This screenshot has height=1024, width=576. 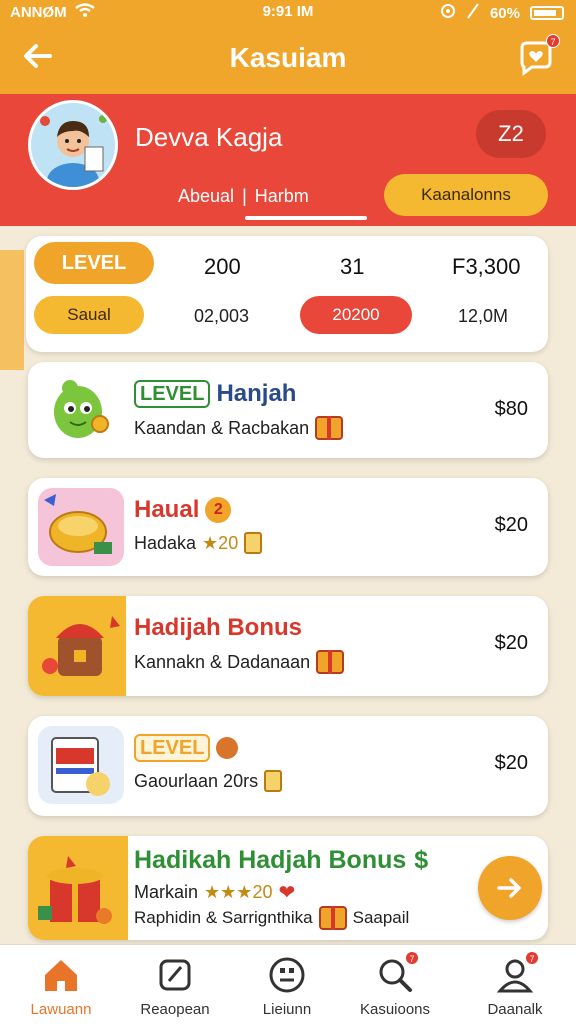 I want to click on profile-name: Devva Kagja, so click(x=209, y=137).